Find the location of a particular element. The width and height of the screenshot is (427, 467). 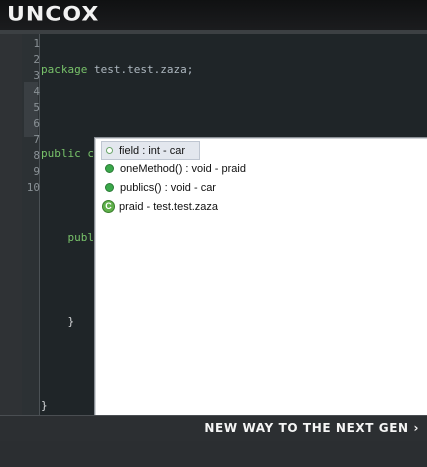

assist-item-field: field : int - car is located at coordinates (151, 150).